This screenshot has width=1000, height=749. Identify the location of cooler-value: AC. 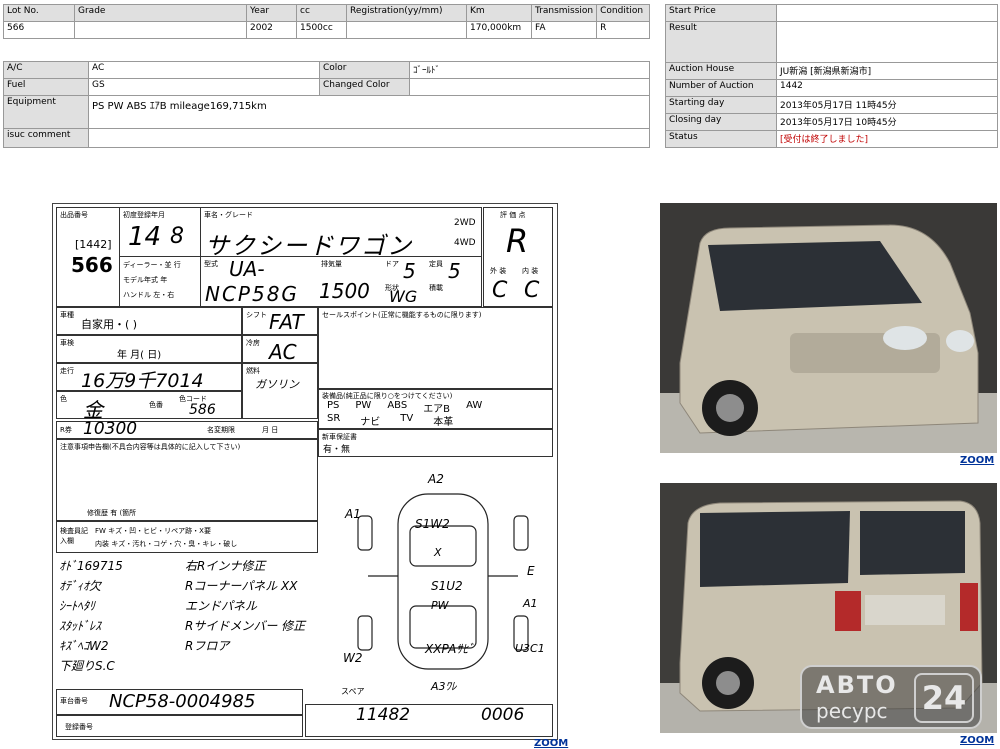
(283, 352).